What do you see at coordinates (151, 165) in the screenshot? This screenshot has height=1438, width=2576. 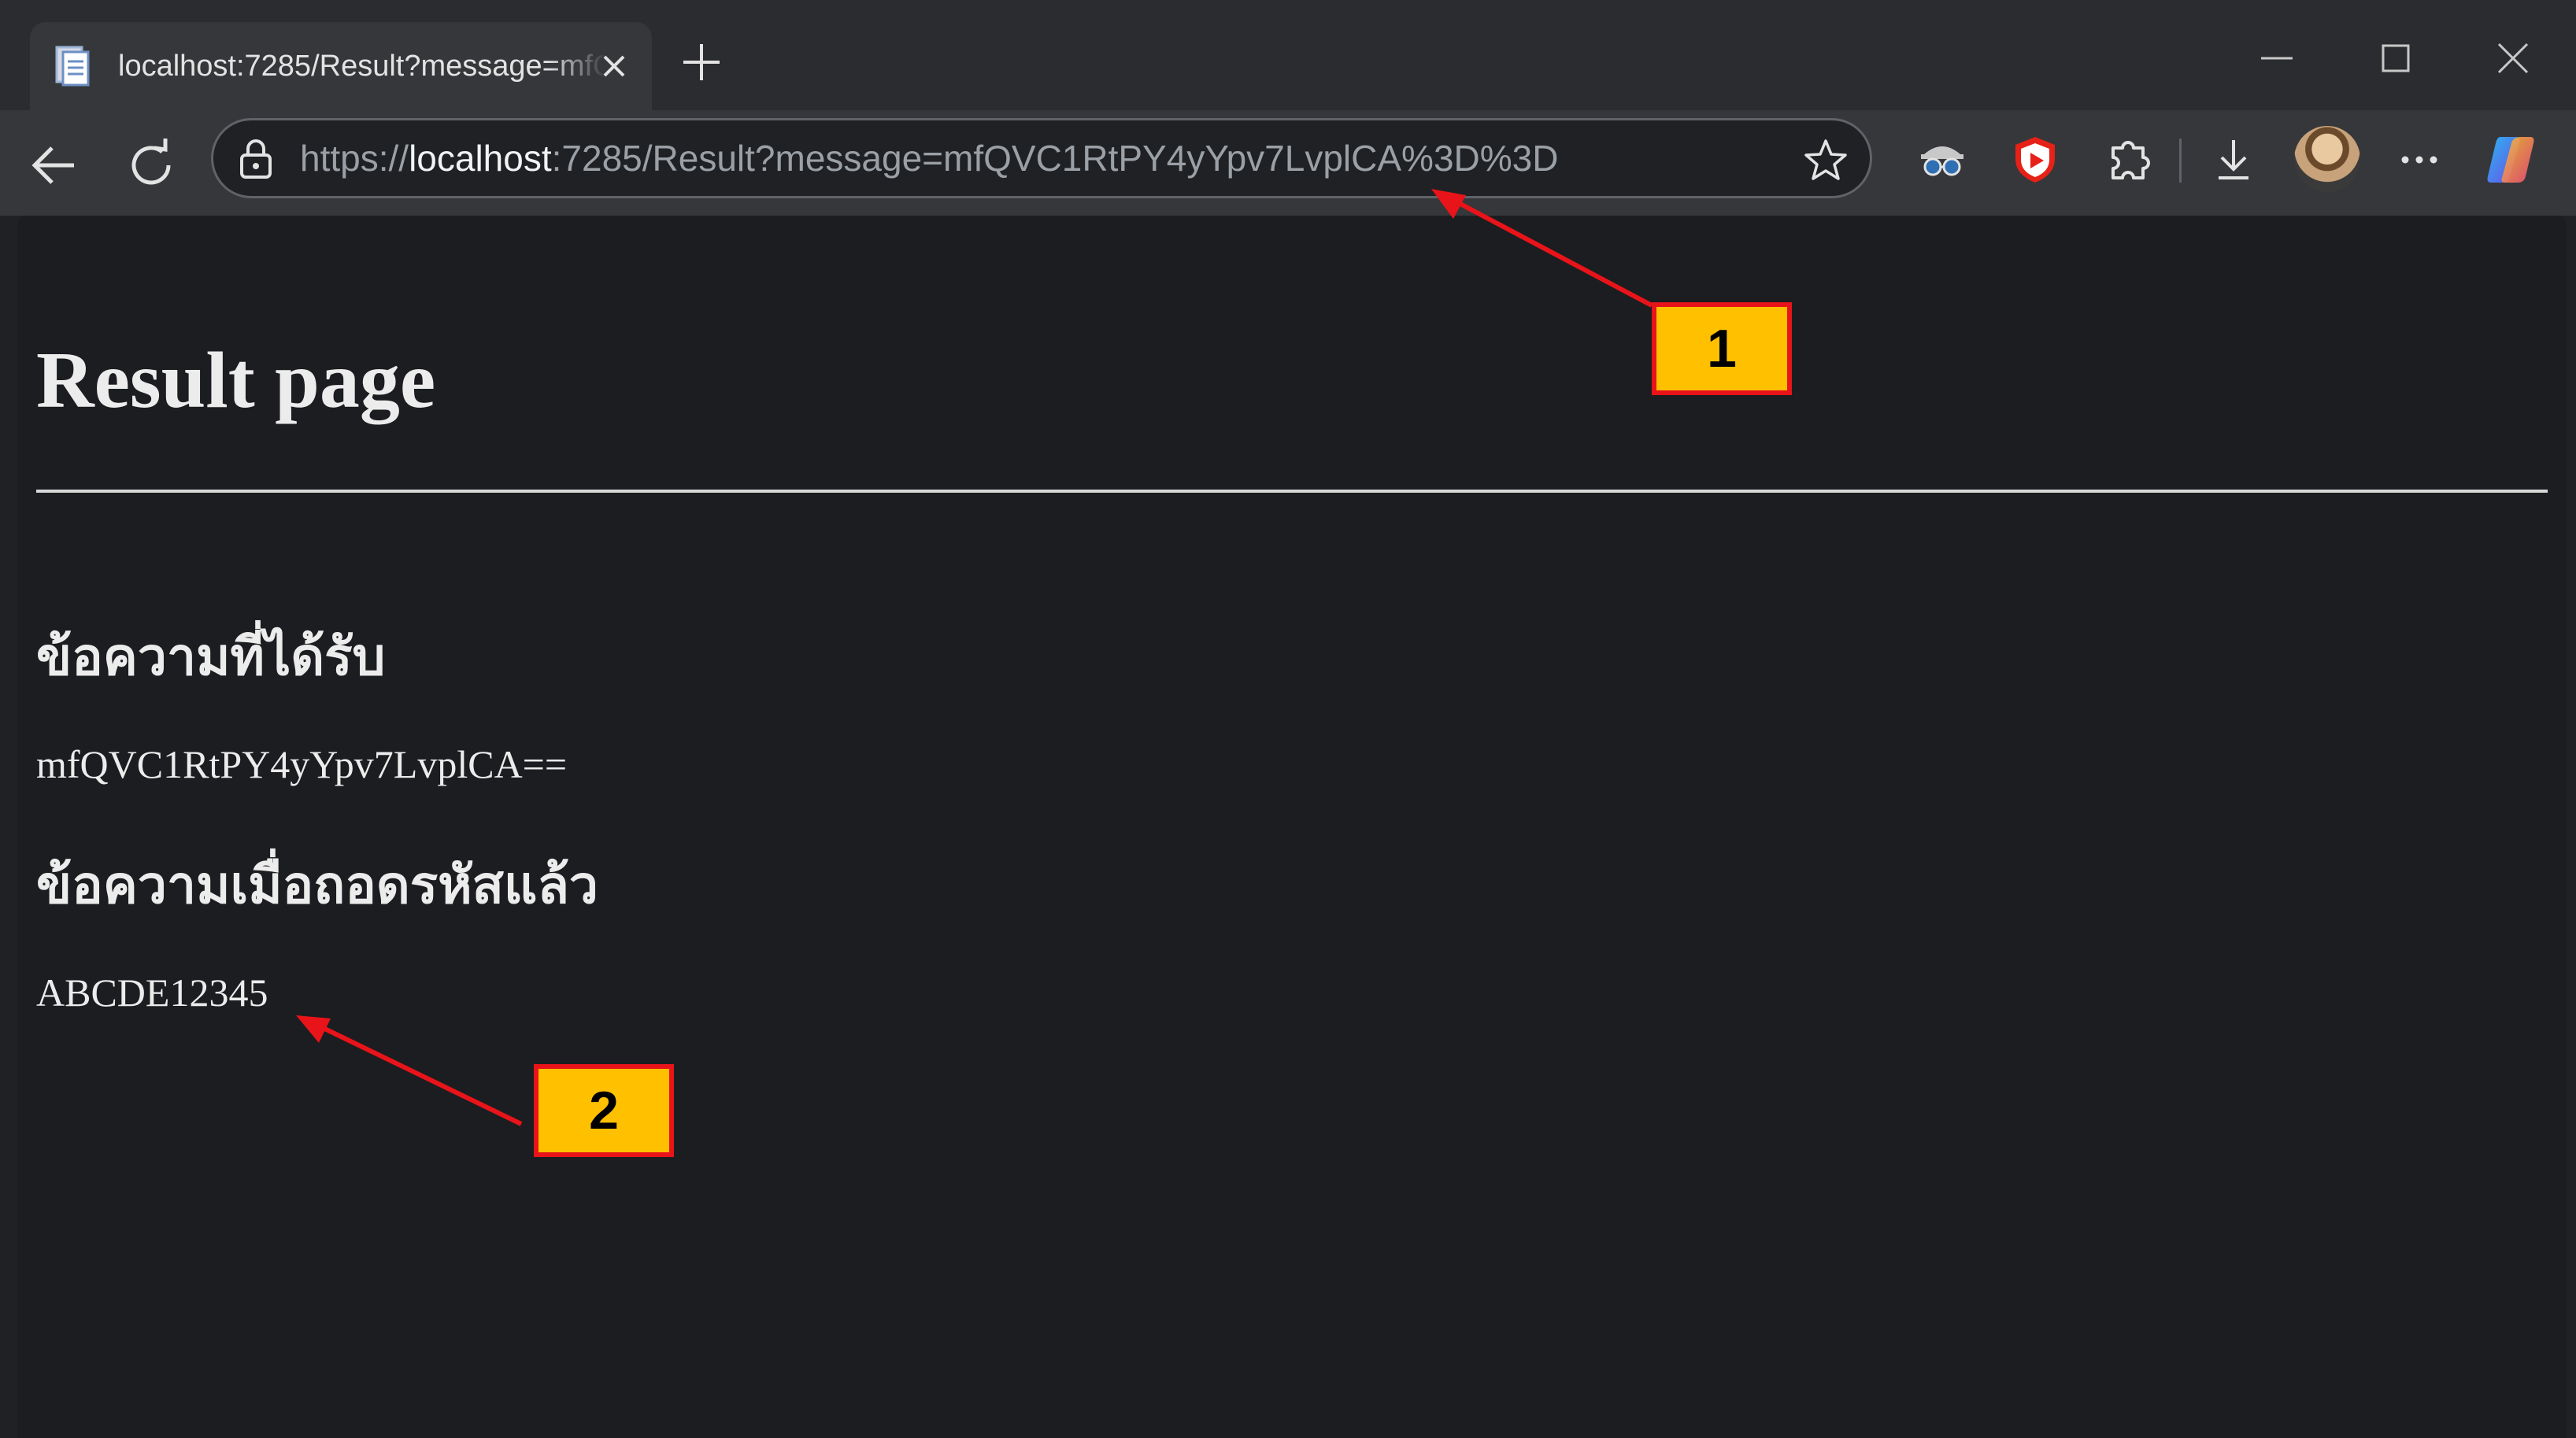 I see `reload-icon` at bounding box center [151, 165].